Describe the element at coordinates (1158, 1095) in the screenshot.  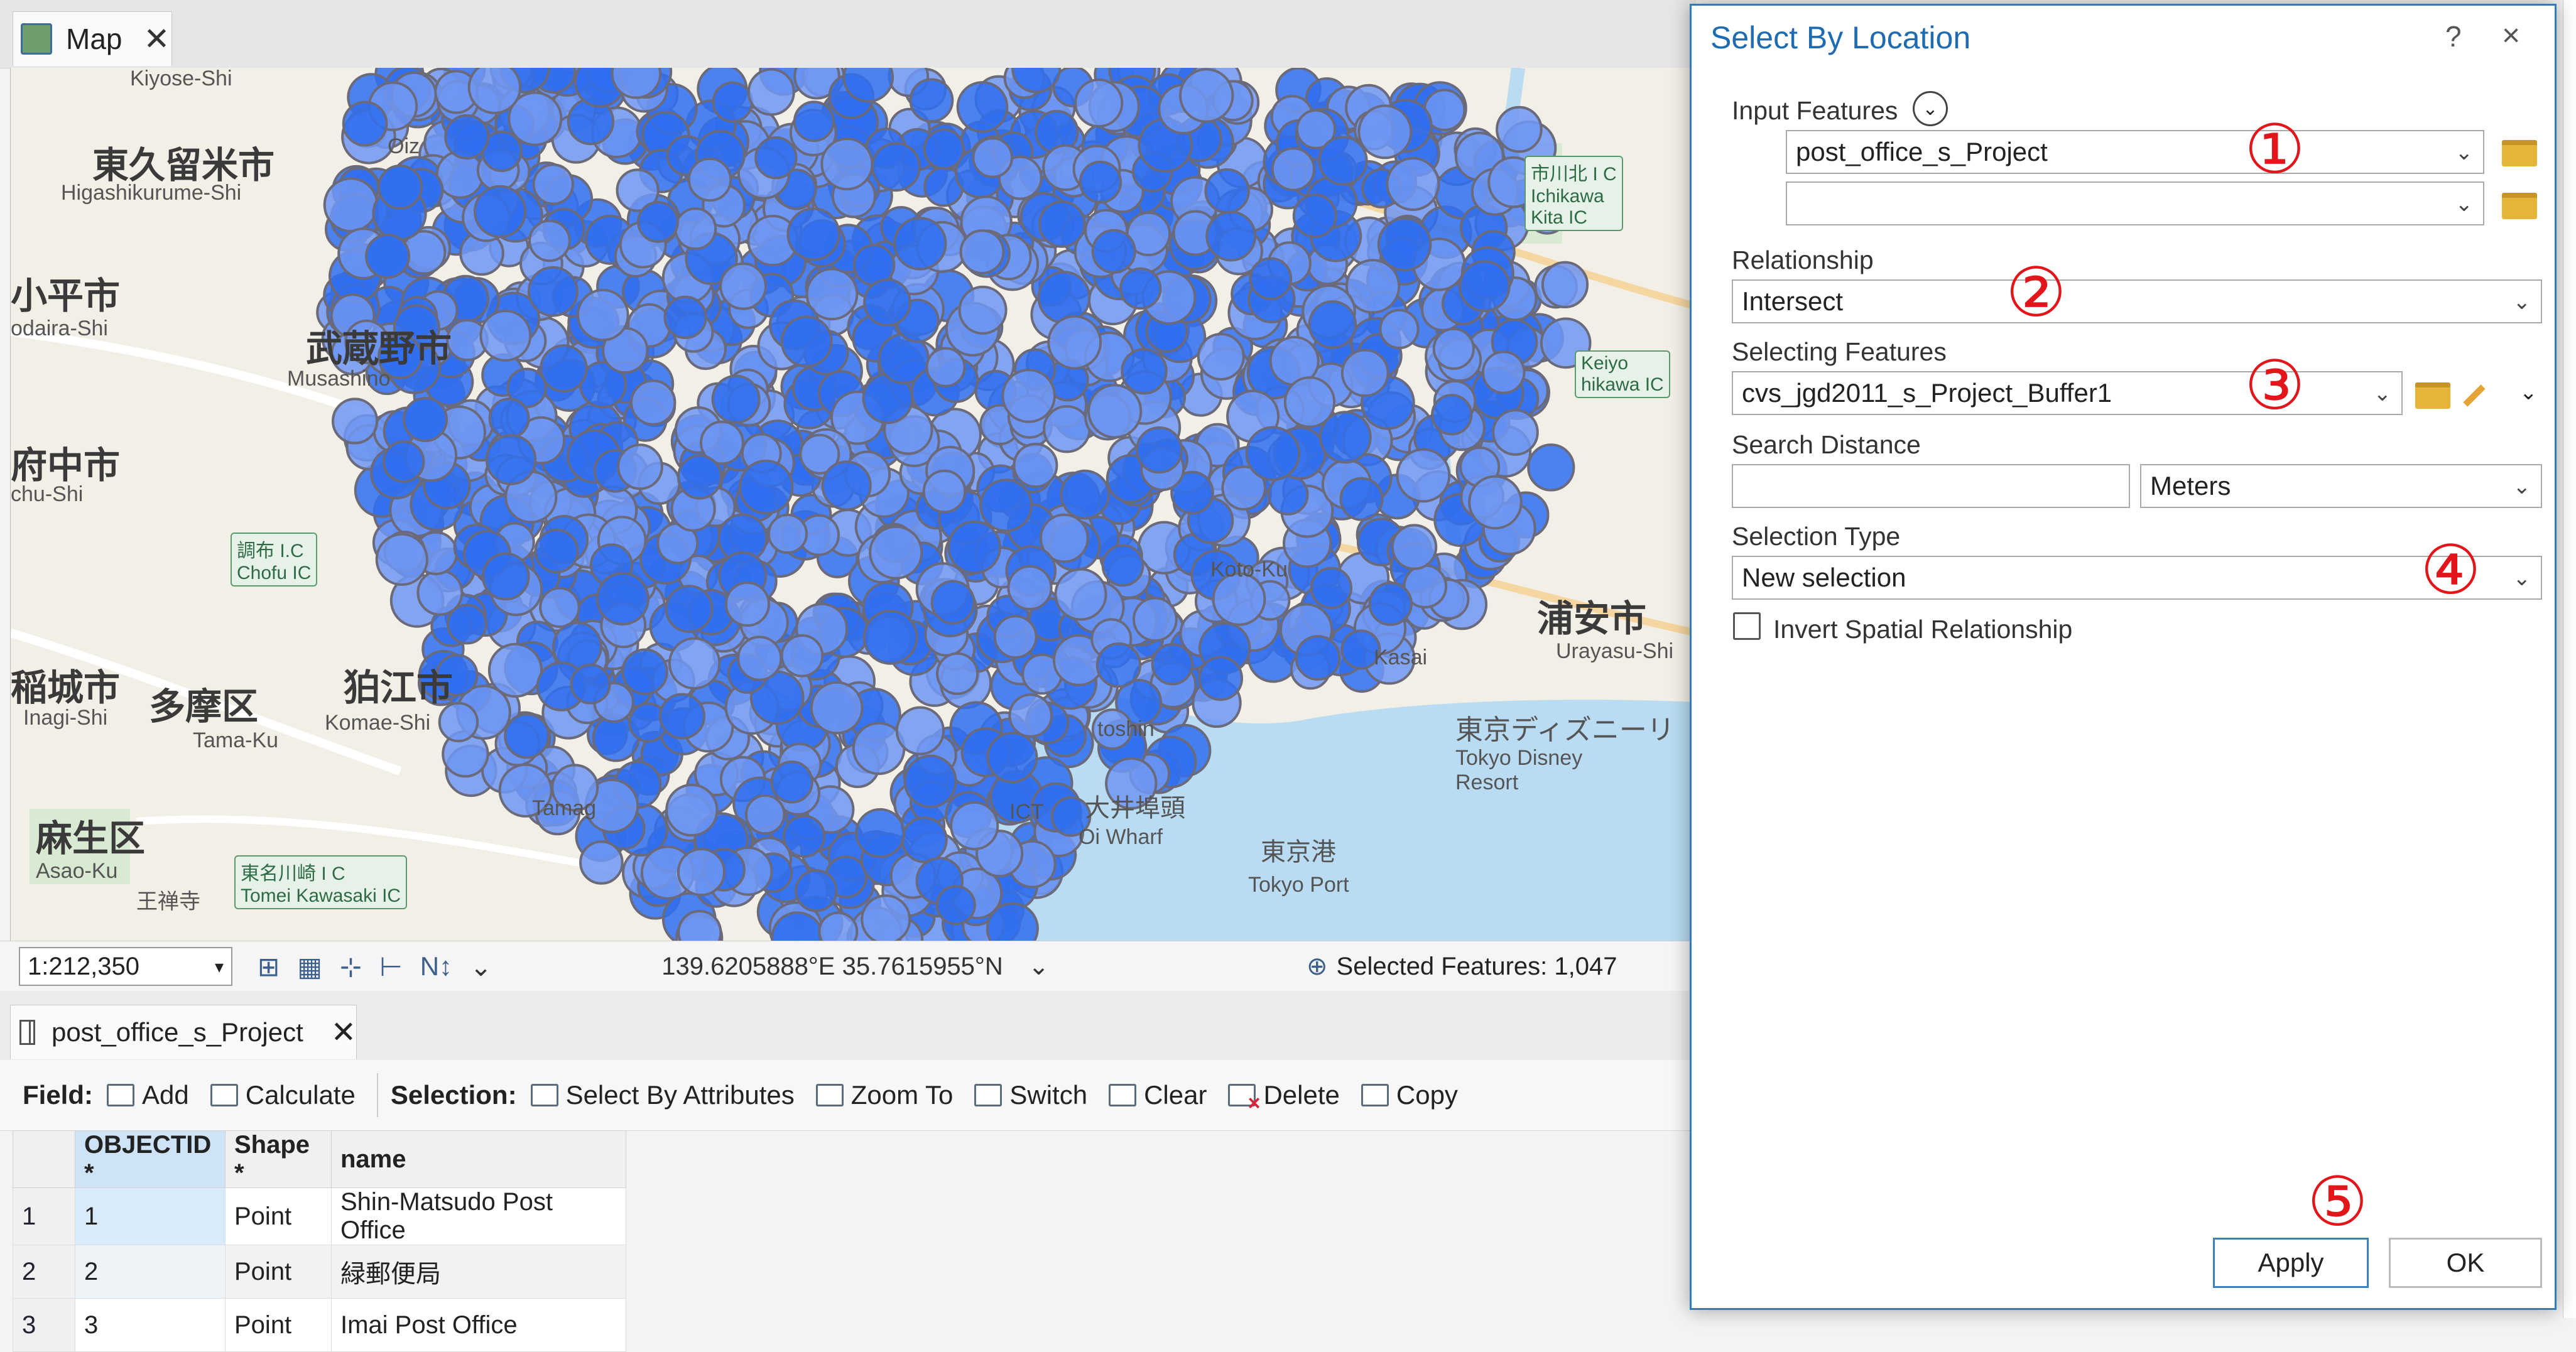
I see `clear-selection-button: Clear` at that location.